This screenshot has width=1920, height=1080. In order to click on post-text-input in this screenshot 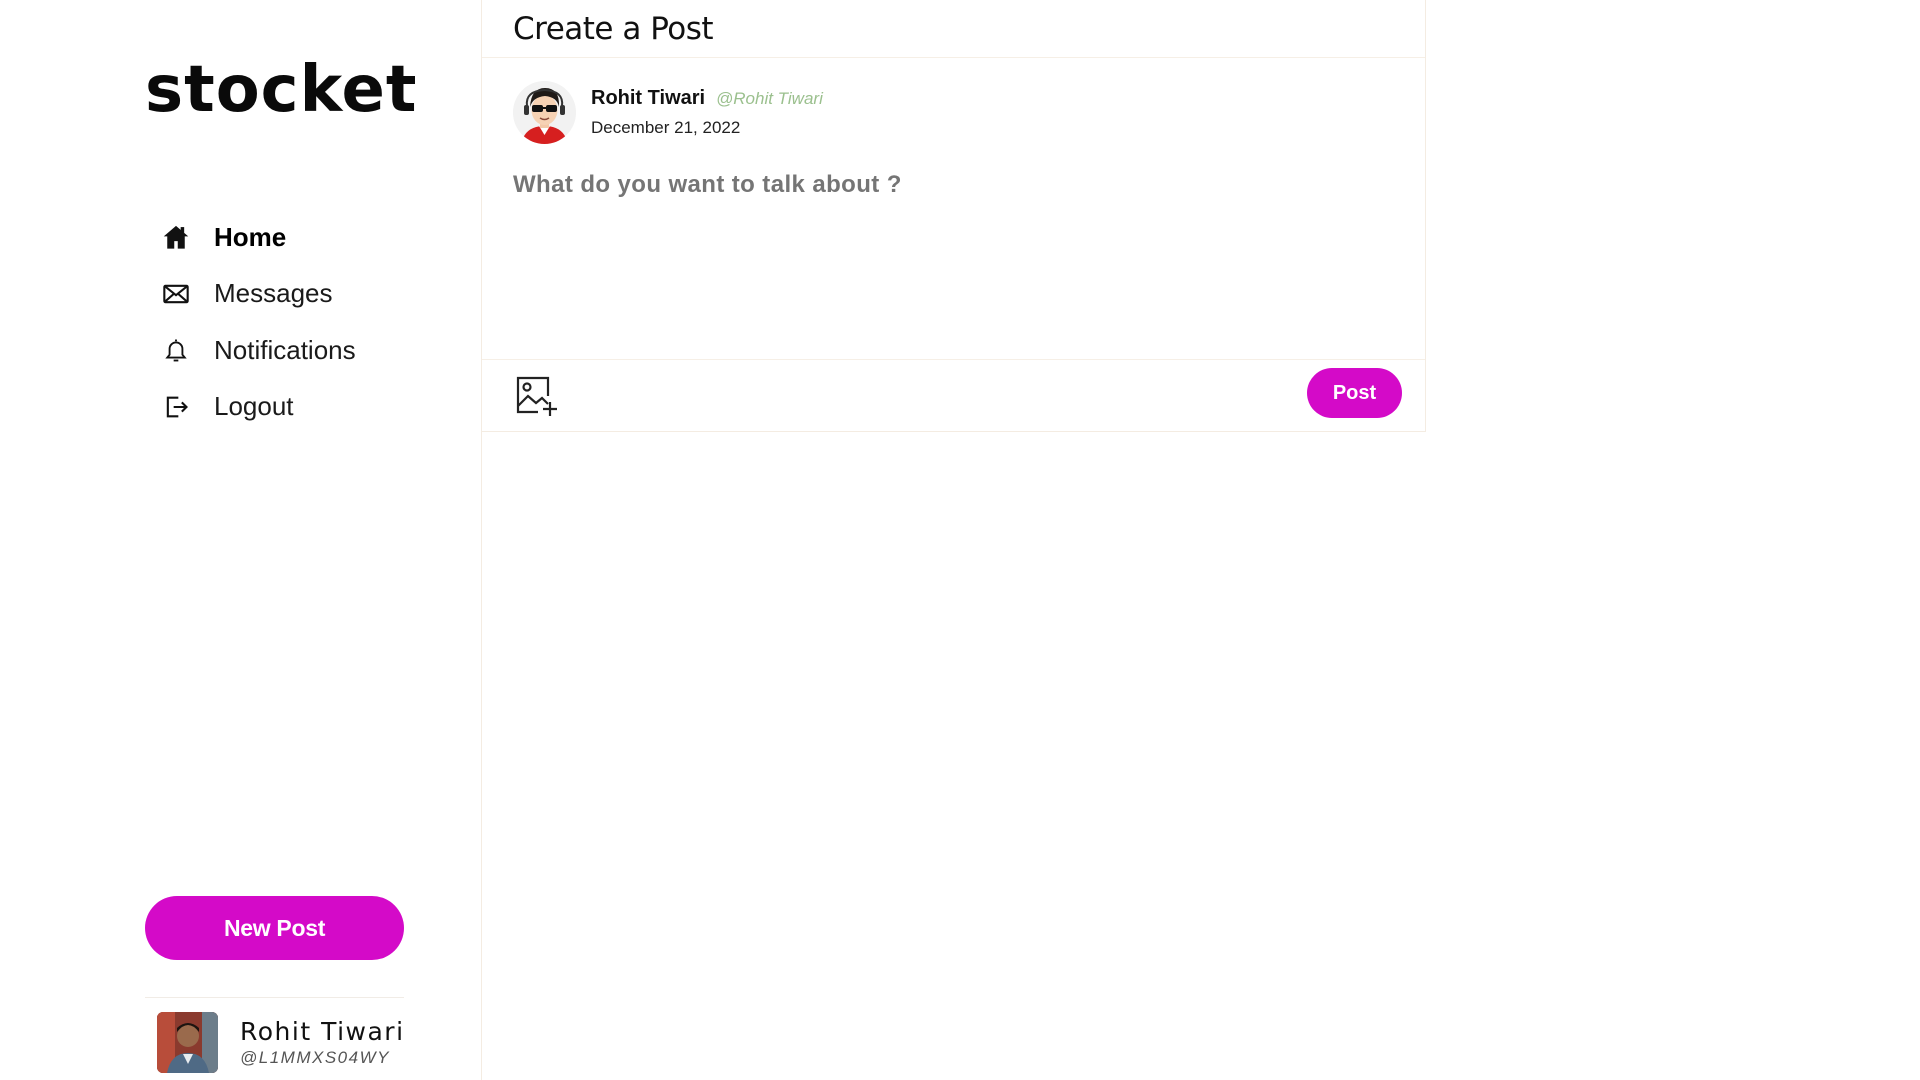, I will do `click(953, 226)`.